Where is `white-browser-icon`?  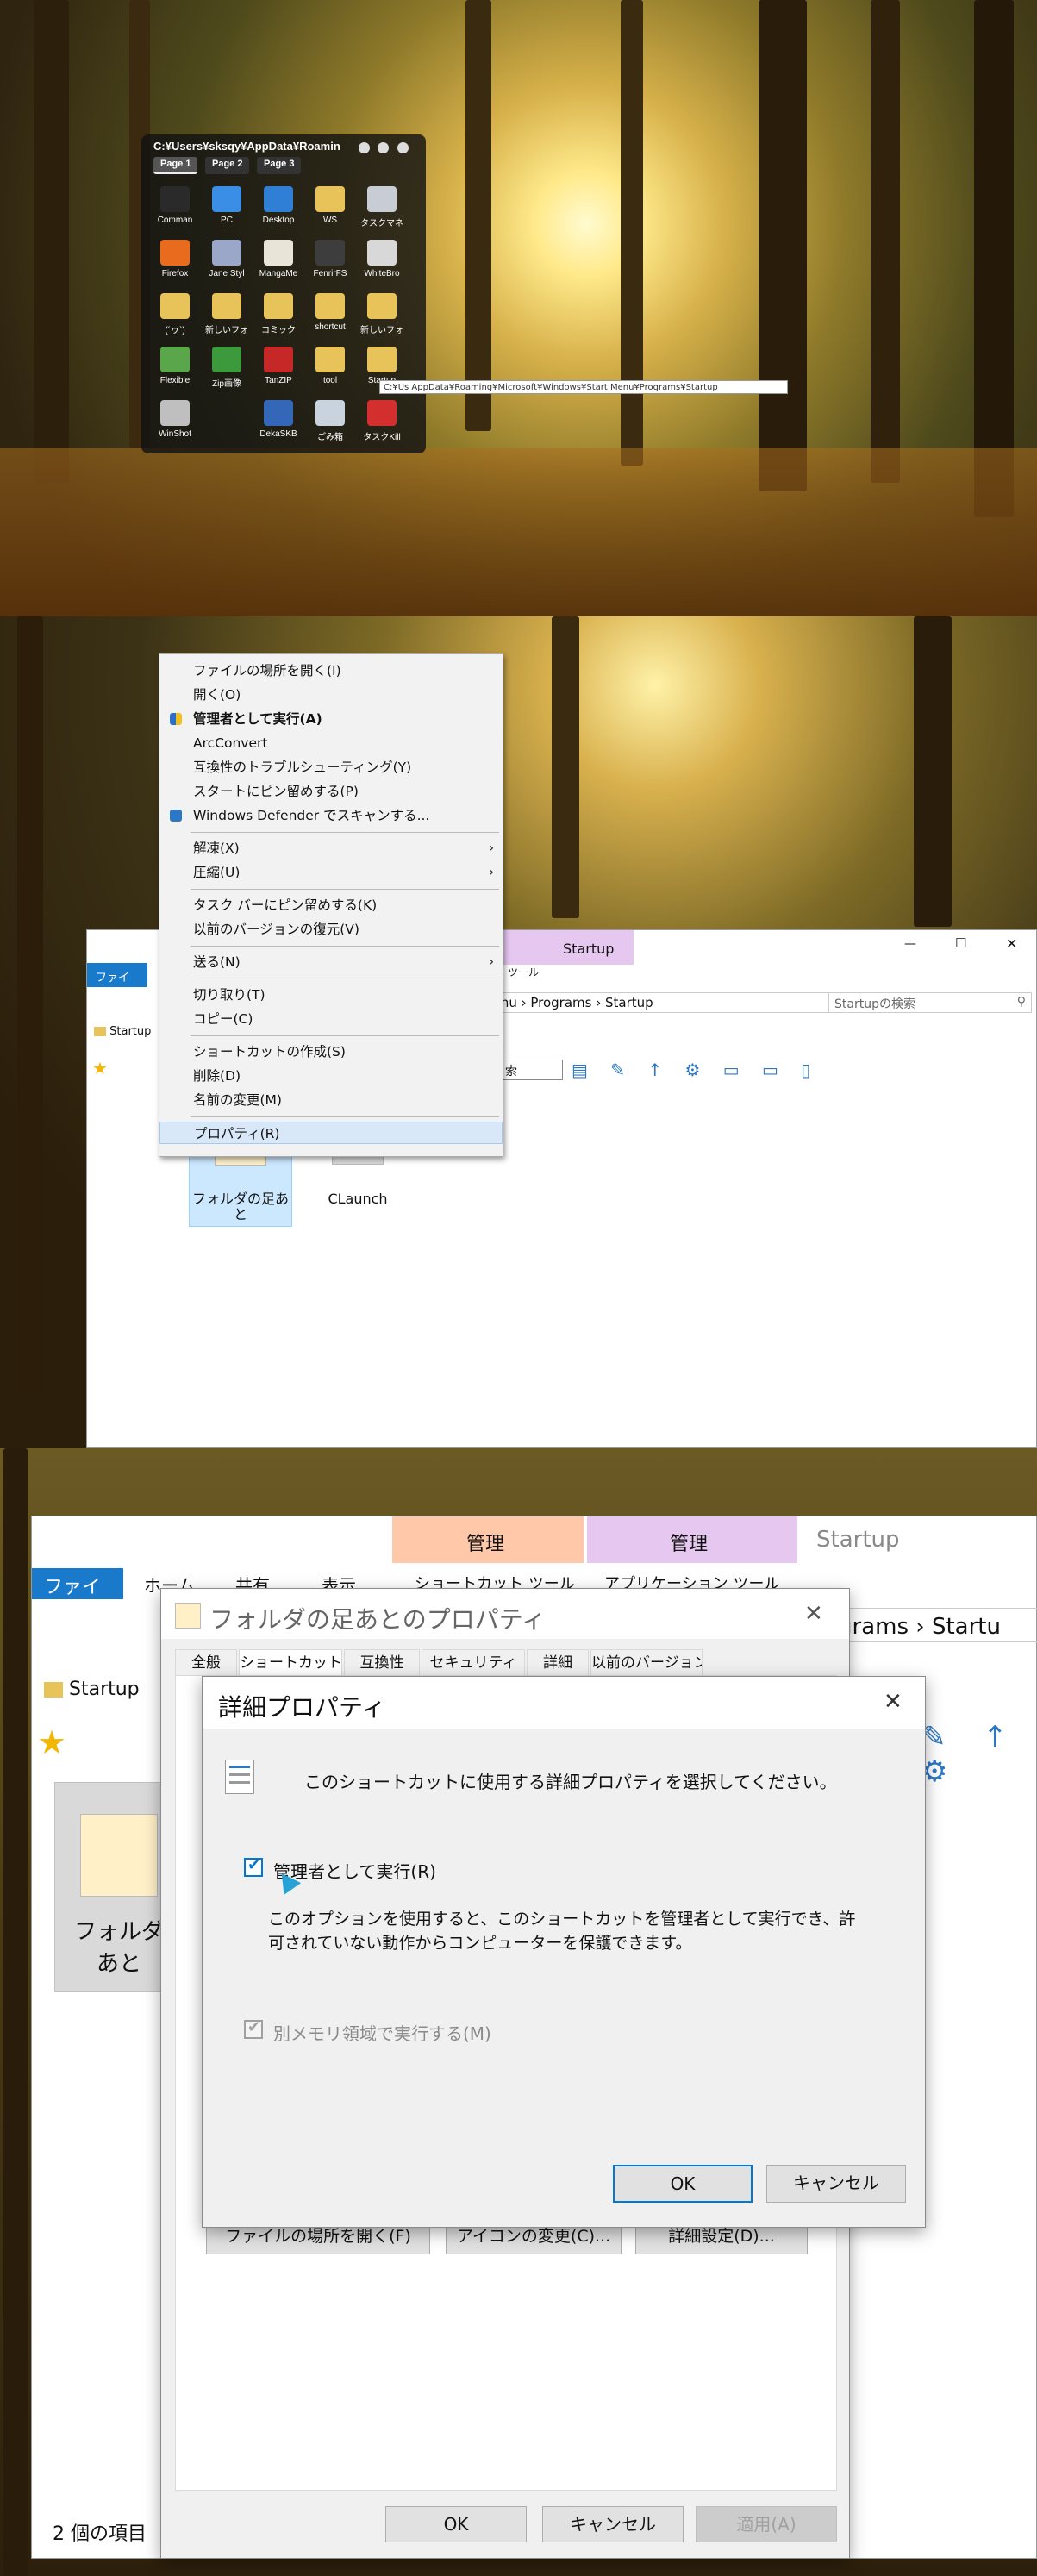 white-browser-icon is located at coordinates (382, 253).